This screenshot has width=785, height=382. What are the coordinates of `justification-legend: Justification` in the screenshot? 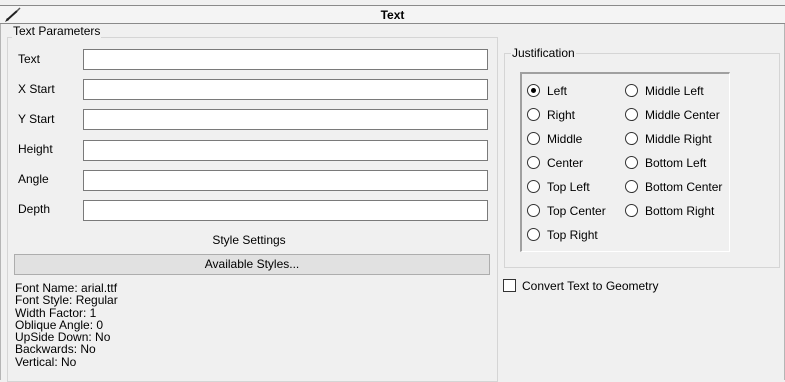 It's located at (543, 53).